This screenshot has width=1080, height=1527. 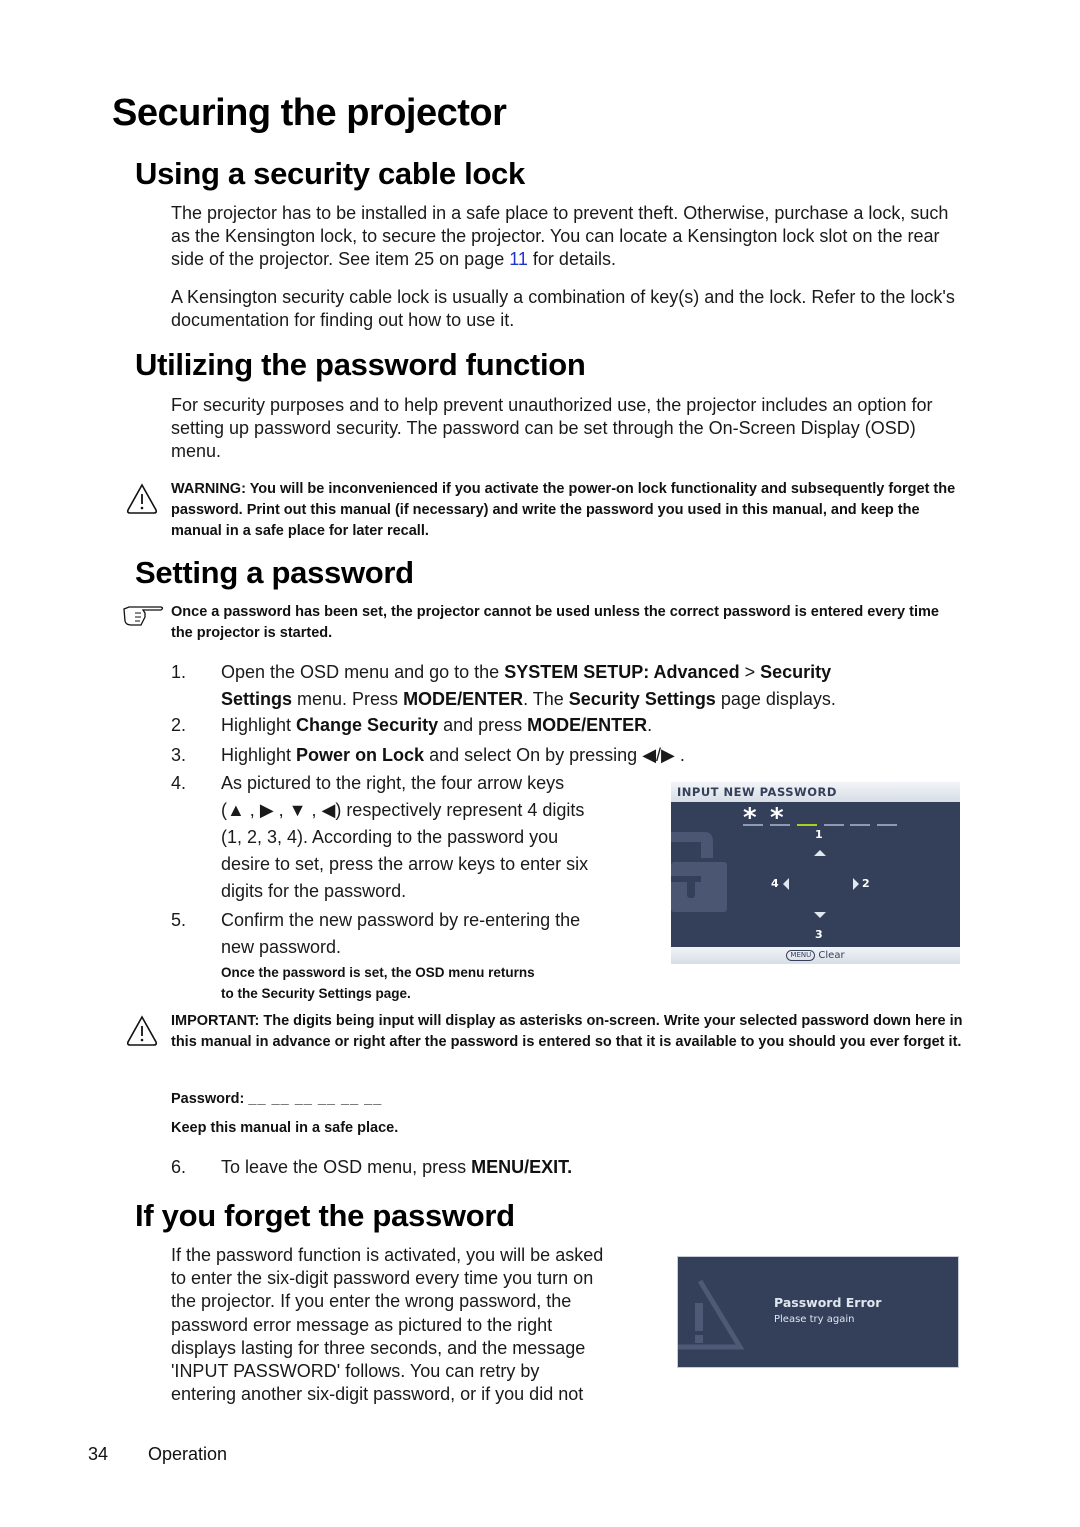 I want to click on menu-path: Settings, so click(x=257, y=699).